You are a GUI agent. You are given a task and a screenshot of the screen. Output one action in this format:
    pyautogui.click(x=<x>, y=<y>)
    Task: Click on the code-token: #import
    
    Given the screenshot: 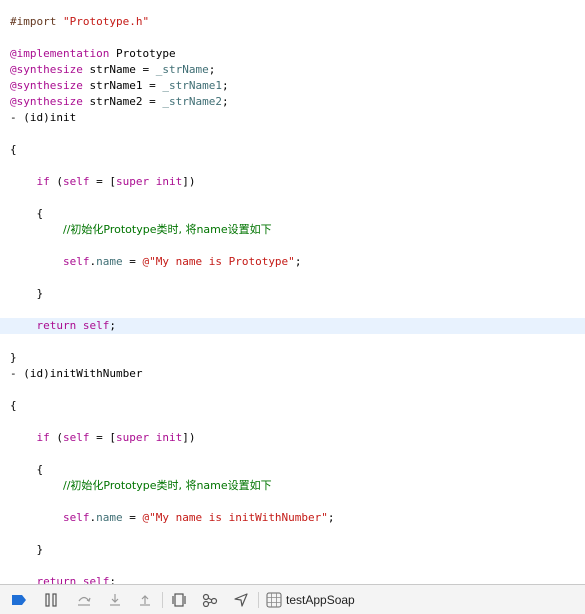 What is the action you would take?
    pyautogui.click(x=36, y=21)
    